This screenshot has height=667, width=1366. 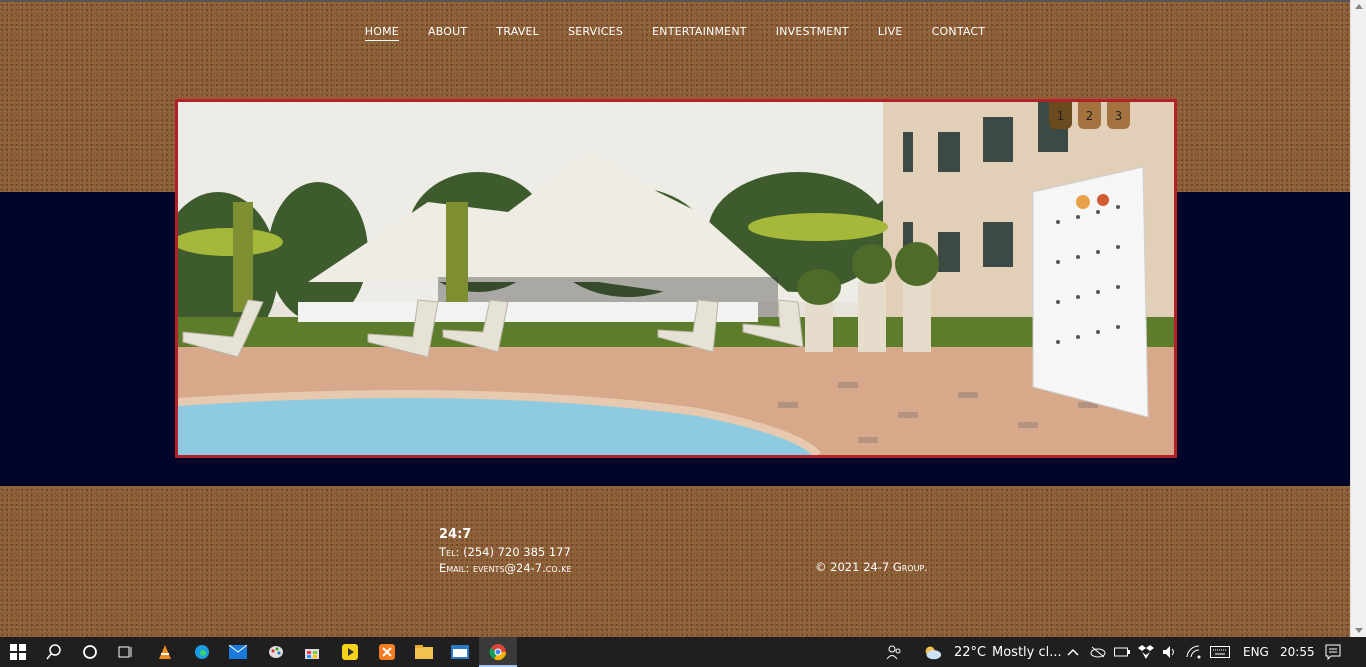 What do you see at coordinates (1170, 652) in the screenshot?
I see `volume-icon` at bounding box center [1170, 652].